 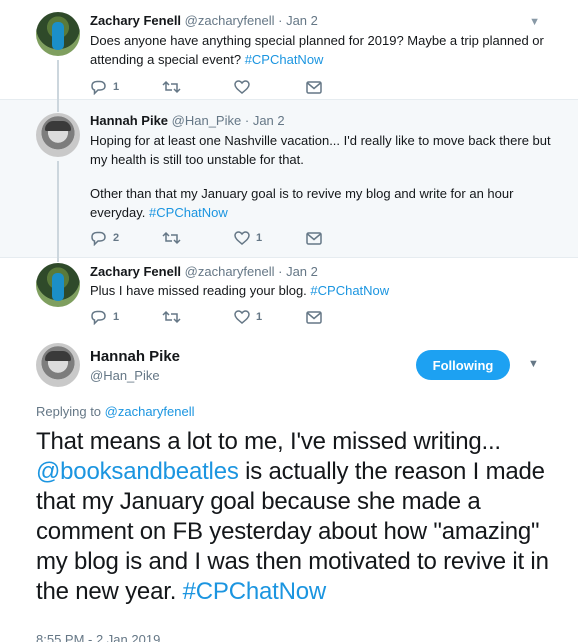 What do you see at coordinates (98, 637) in the screenshot?
I see `tweet-timestamp: 8:55 PM - 2 Jan 2019` at bounding box center [98, 637].